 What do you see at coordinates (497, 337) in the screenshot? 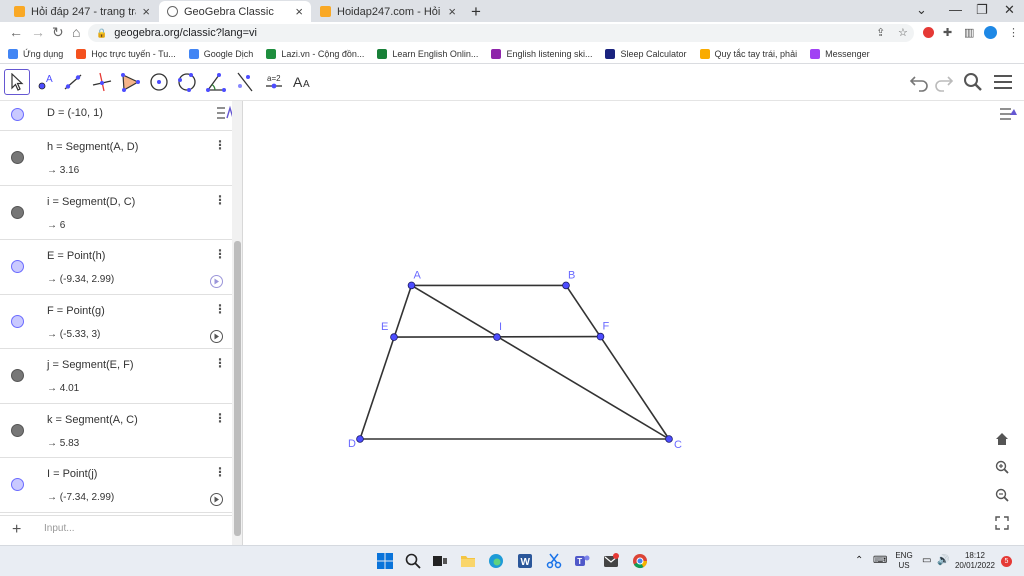
I see `point-I` at bounding box center [497, 337].